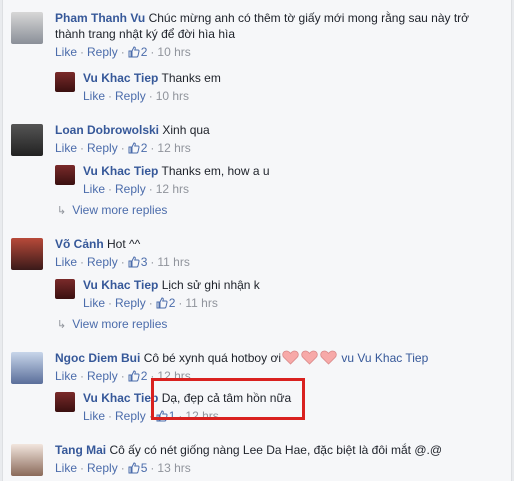 The image size is (514, 481). I want to click on comment-actions: Like · Reply · 2 · 12 hrs, so click(265, 148).